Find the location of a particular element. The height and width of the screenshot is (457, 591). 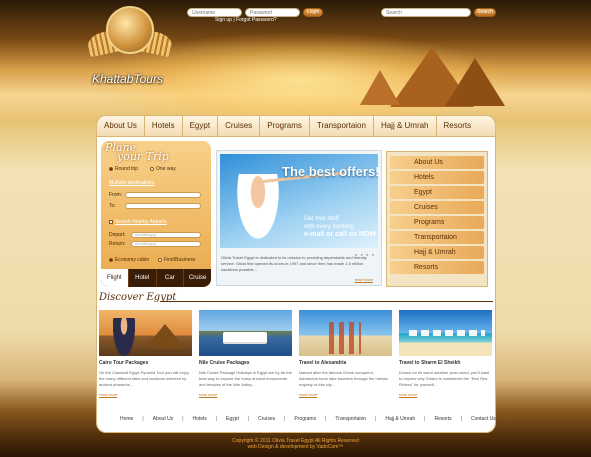

multiple-destinations-link: Multiple destinations is located at coordinates (131, 183).